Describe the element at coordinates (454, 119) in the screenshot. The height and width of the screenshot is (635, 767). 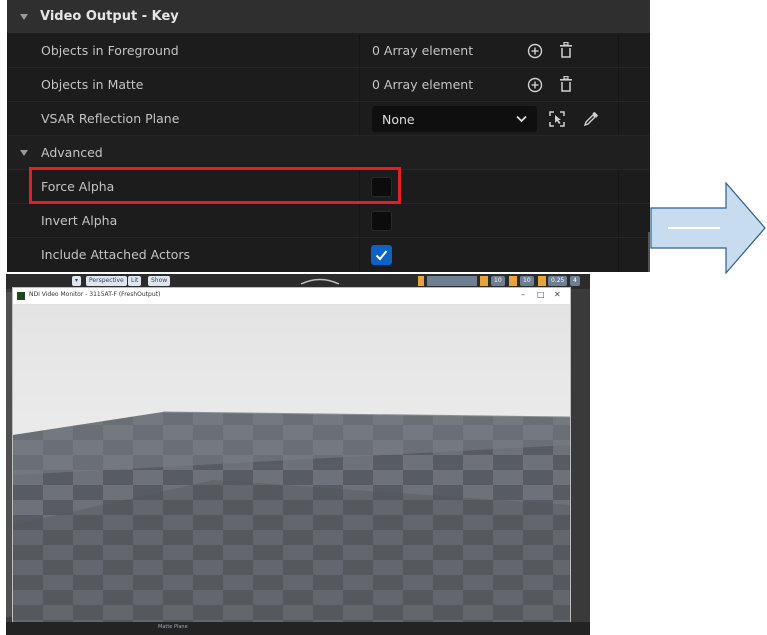
I see `reflection-plane-dropdown: None` at that location.